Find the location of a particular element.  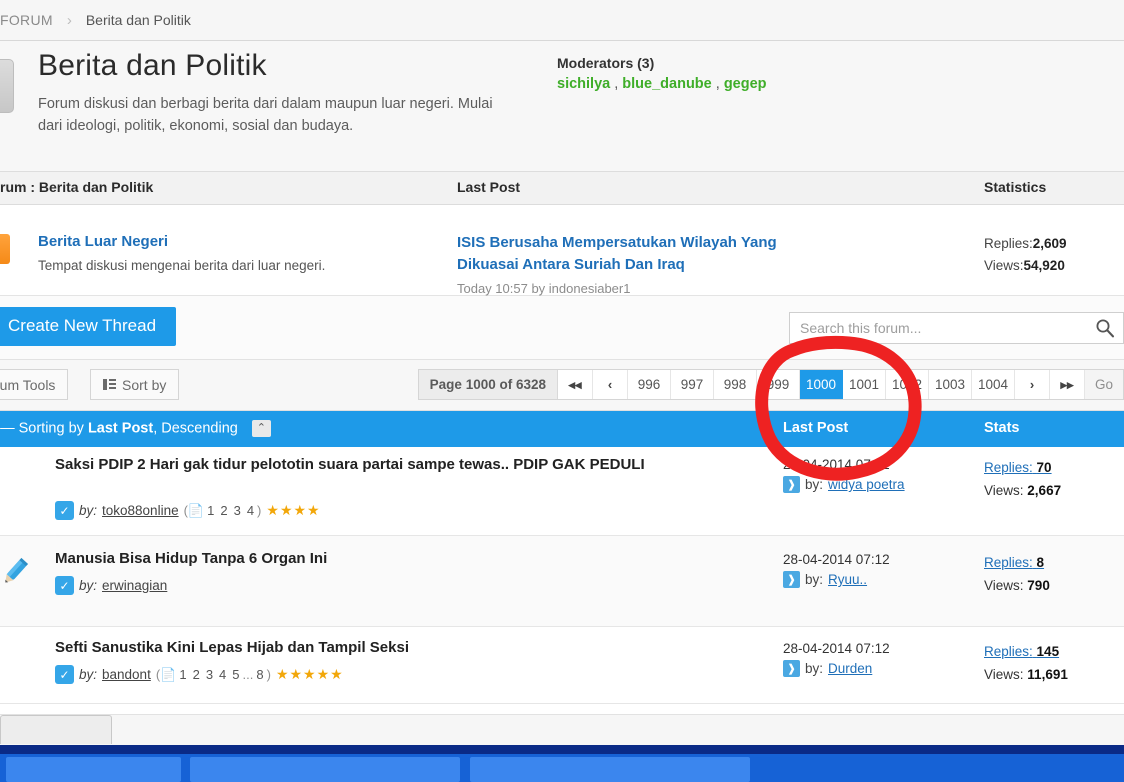

thread-last-post-by: ❱ by: Ryuu.. is located at coordinates (836, 579).